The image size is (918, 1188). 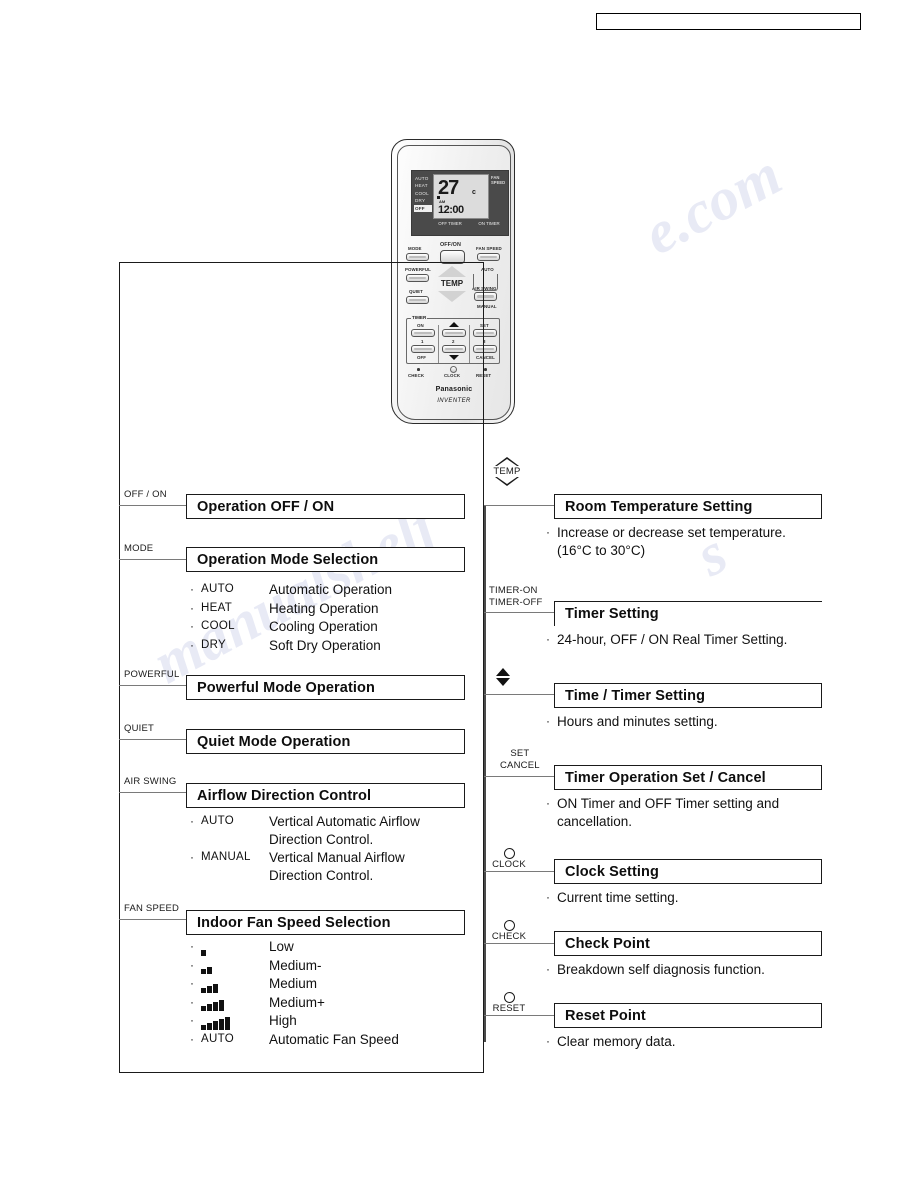 What do you see at coordinates (461, 196) in the screenshot?
I see `lcd-screen: 27 c AM 12:00` at bounding box center [461, 196].